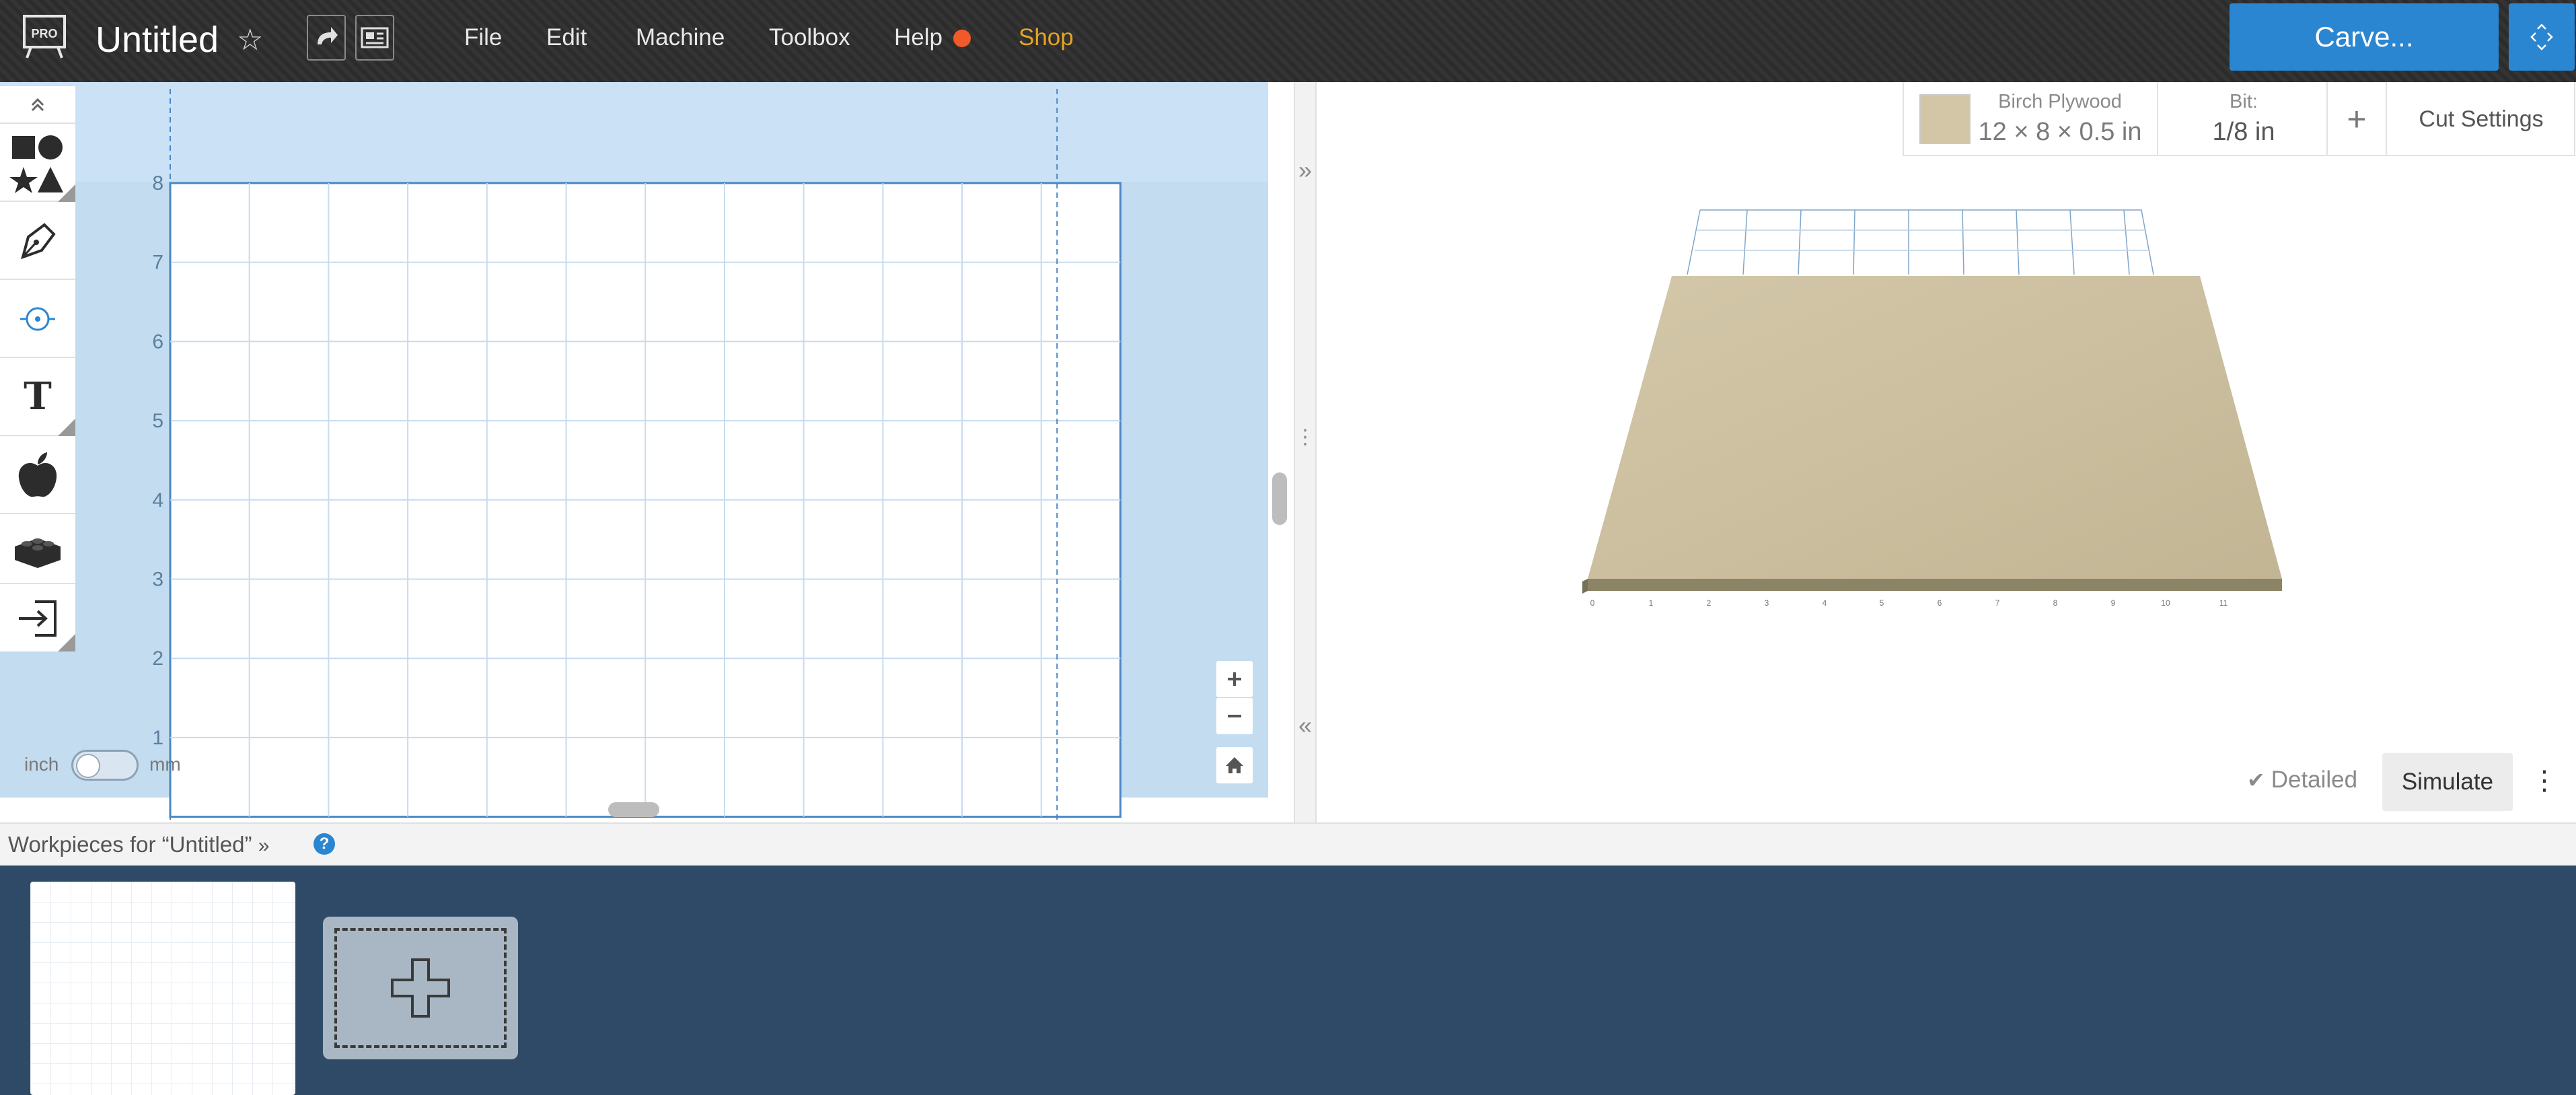 Image resolution: width=2576 pixels, height=1095 pixels. I want to click on menu-edit: Edit, so click(566, 37).